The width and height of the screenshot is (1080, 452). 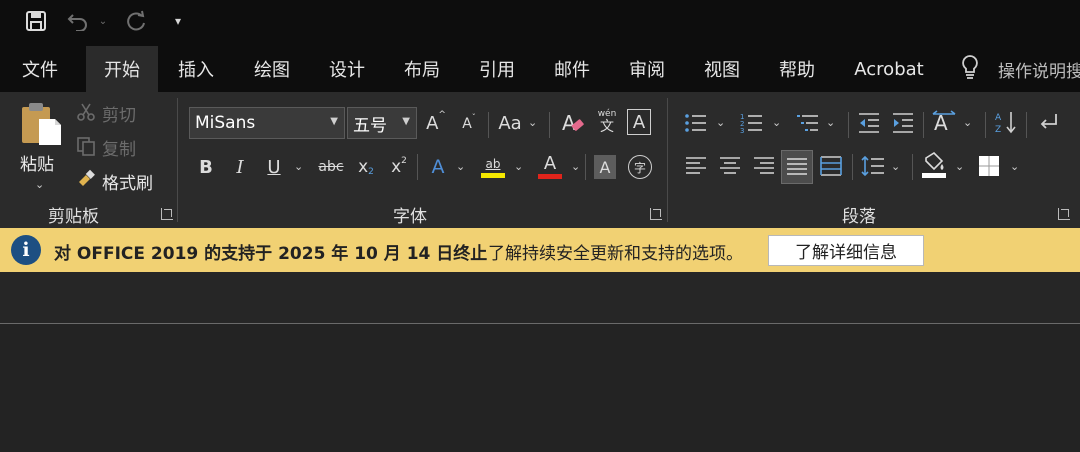 What do you see at coordinates (36, 21) in the screenshot?
I see `save-icon` at bounding box center [36, 21].